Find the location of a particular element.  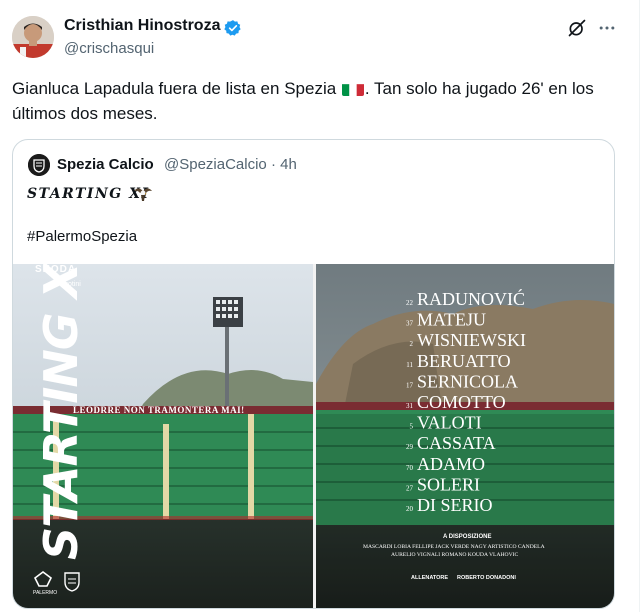

player-name: COMOTTO is located at coordinates (461, 402).